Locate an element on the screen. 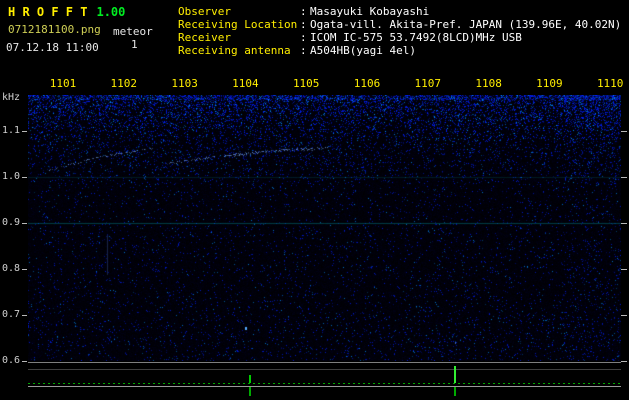  meter-top-line is located at coordinates (324, 362).